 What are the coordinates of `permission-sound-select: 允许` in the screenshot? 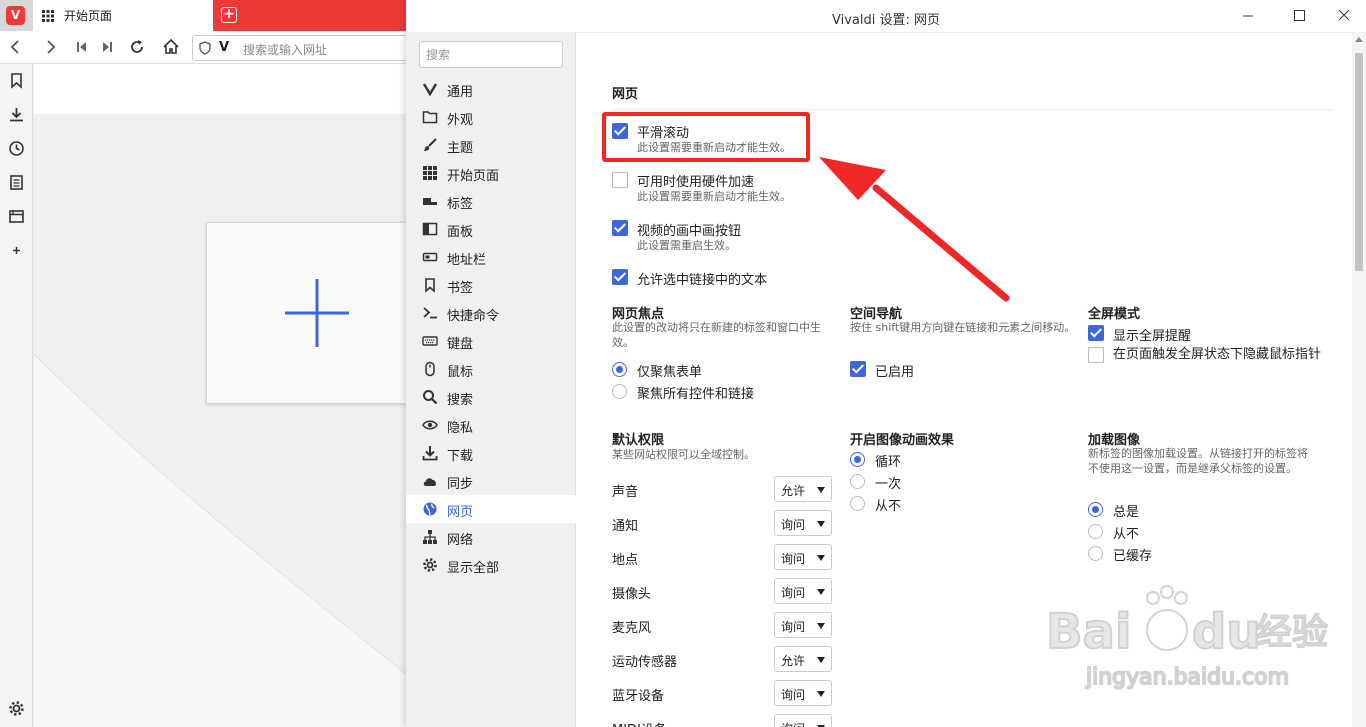 It's located at (803, 489).